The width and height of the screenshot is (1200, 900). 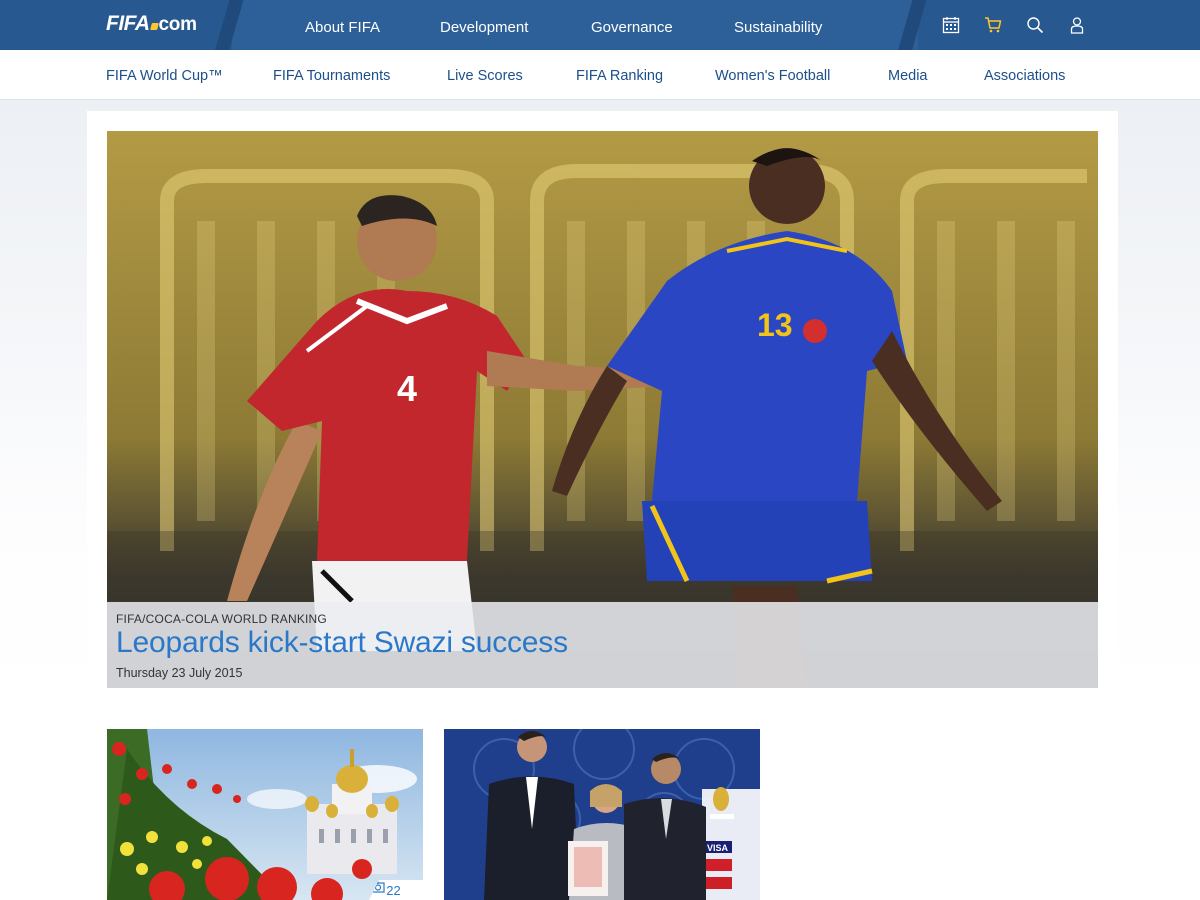 I want to click on subnav-womens-football: Women's Football, so click(x=772, y=76).